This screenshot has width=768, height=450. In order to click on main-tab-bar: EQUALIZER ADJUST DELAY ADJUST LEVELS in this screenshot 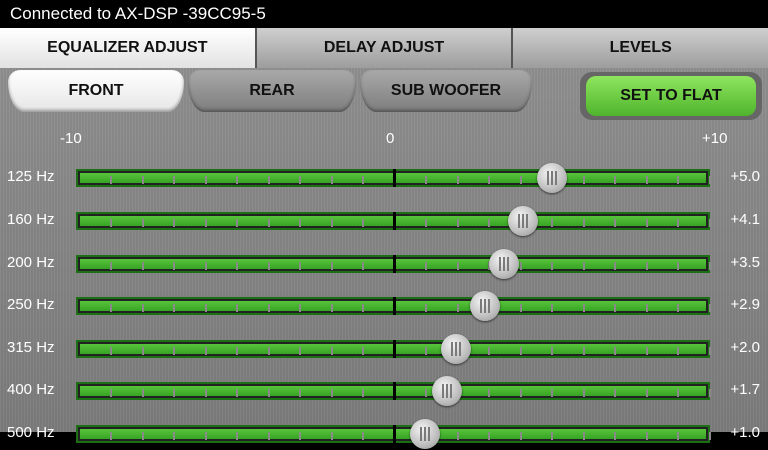, I will do `click(384, 48)`.